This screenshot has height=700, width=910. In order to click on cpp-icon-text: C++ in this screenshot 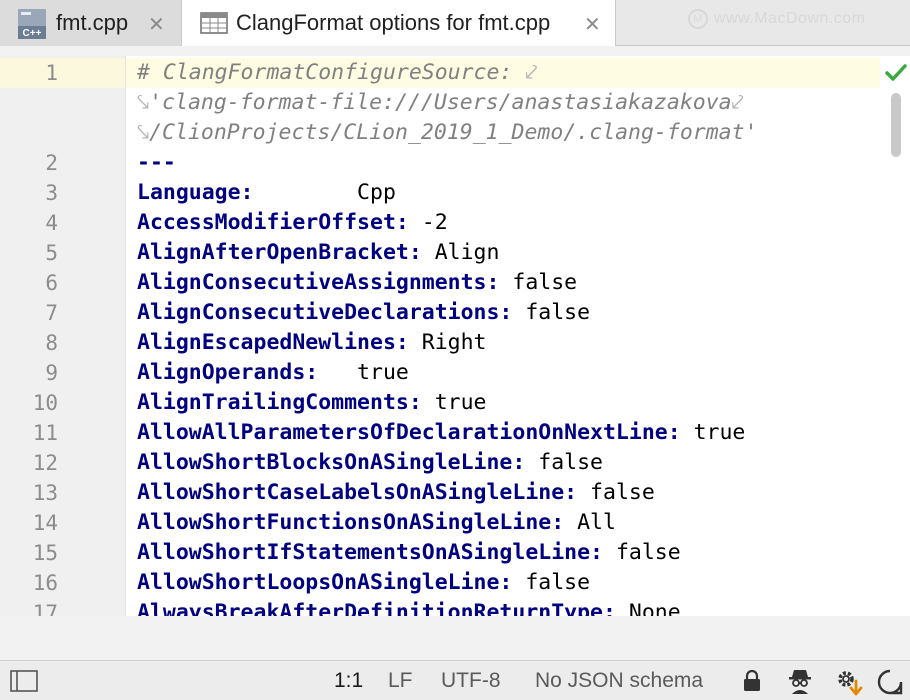, I will do `click(32, 33)`.